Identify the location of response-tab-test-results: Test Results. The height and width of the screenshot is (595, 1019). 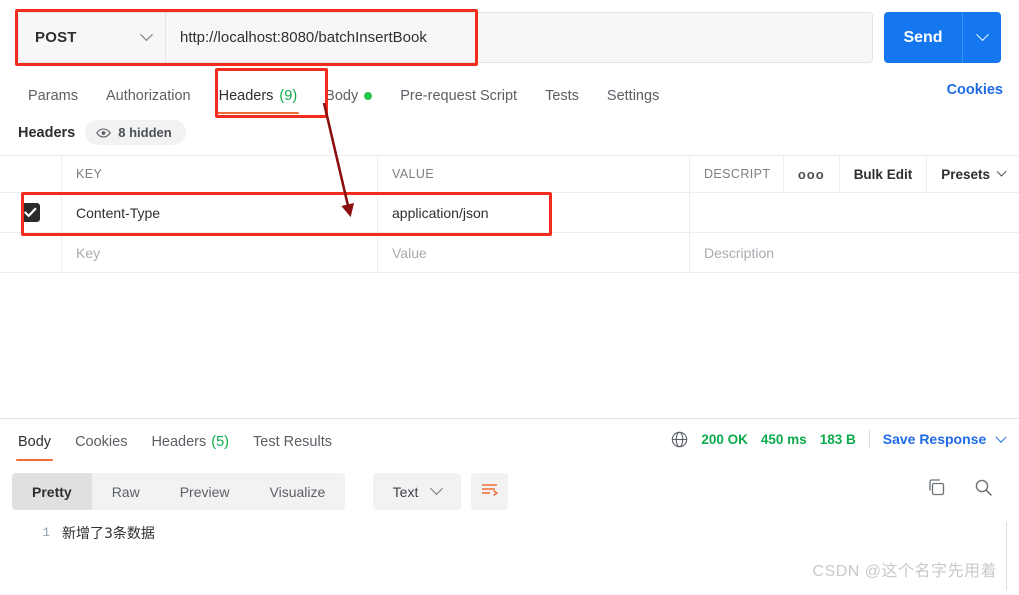
(292, 442).